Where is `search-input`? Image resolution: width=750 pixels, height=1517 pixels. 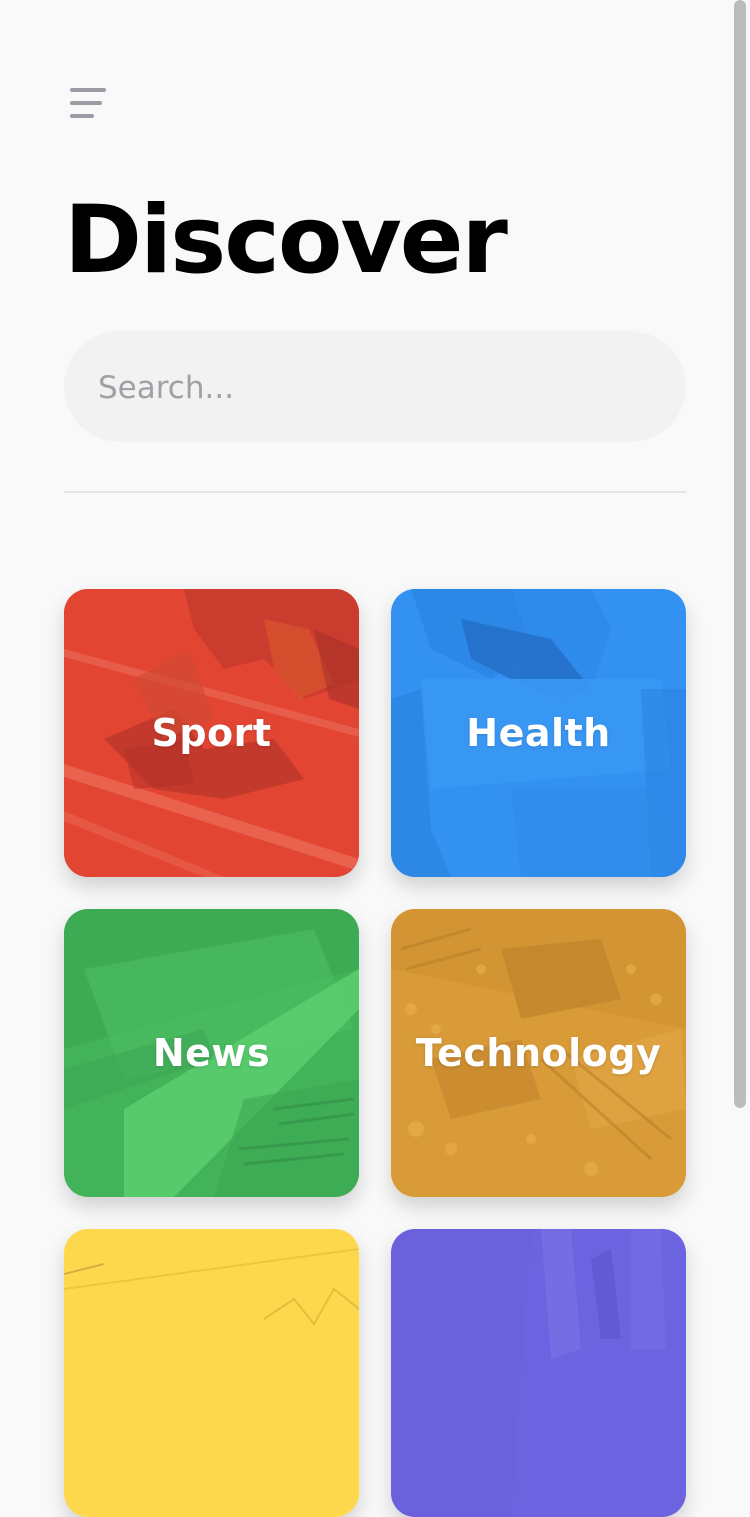 search-input is located at coordinates (393, 387).